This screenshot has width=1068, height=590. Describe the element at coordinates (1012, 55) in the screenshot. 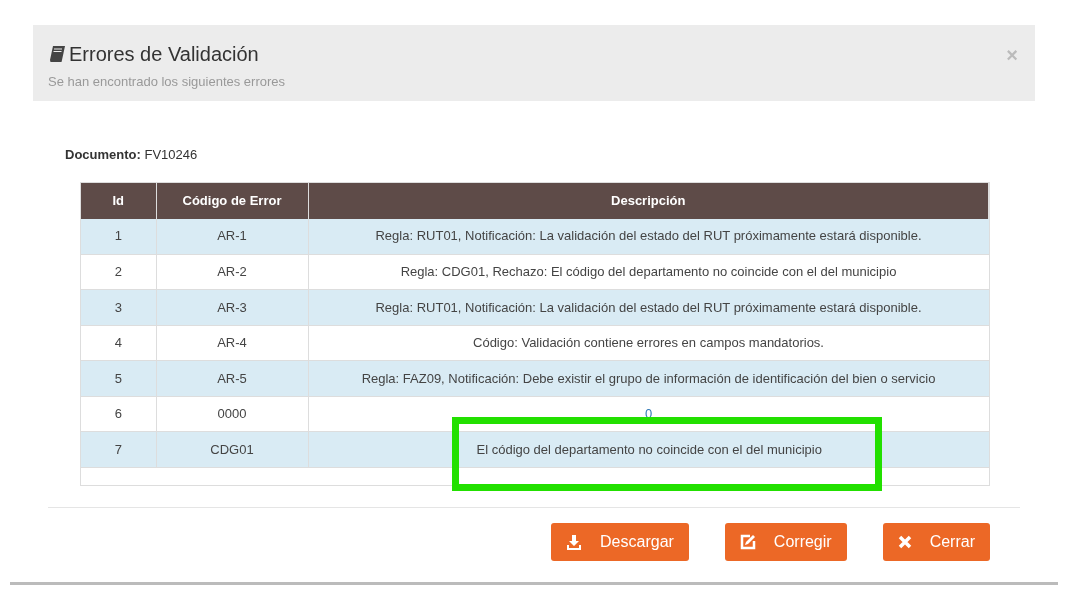

I see `close-button: ×` at that location.